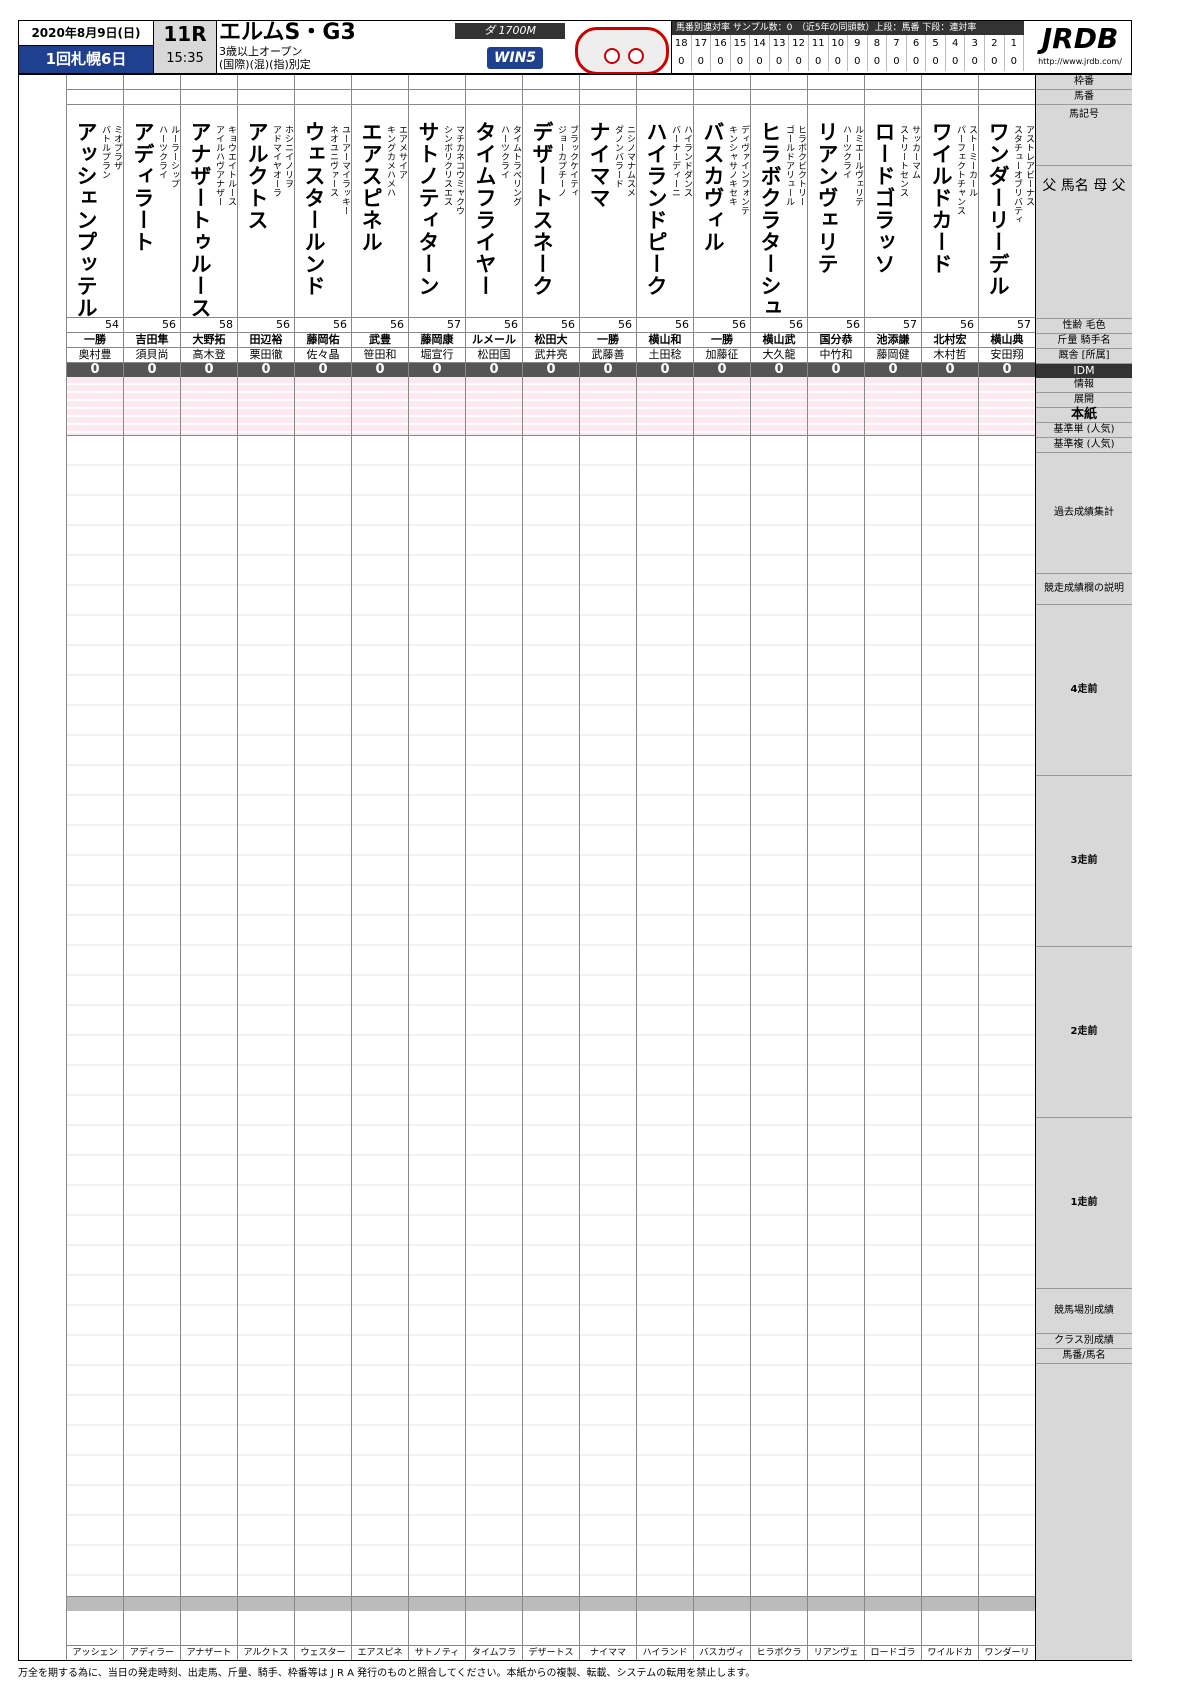 The image size is (1200, 1683). Describe the element at coordinates (323, 211) in the screenshot. I see `name-cell: ウェスタールンド ネオユニヴァース ユーアーマイラッキー` at that location.